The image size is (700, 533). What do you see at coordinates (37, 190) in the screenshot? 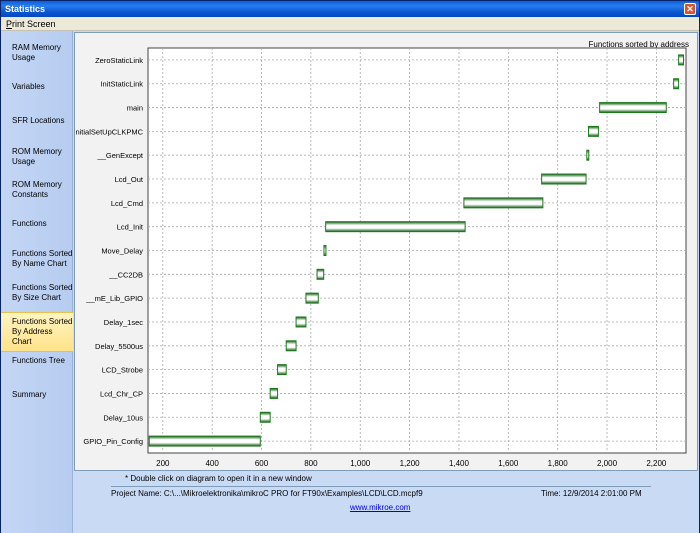
I see `sidebar-item-rom-memory-constants: ROM Memory Constants` at bounding box center [37, 190].